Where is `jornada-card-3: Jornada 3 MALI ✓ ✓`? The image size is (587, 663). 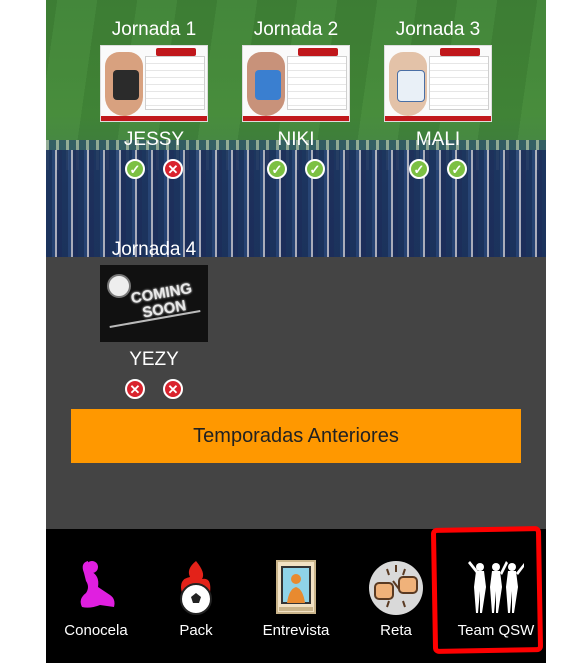
jornada-card-3: Jornada 3 MALI ✓ ✓ is located at coordinates (438, 99).